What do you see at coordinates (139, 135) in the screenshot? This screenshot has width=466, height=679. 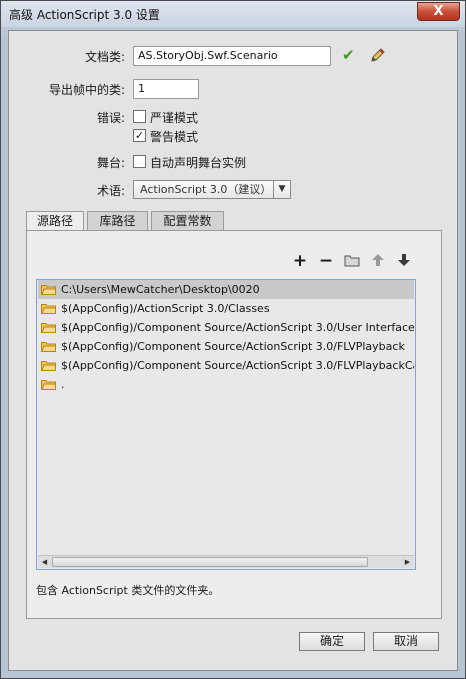 I see `warnings-mode-checkbox: ✓` at bounding box center [139, 135].